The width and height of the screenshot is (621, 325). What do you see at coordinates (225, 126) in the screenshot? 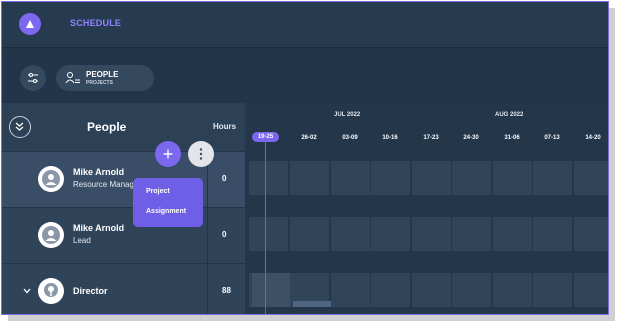
I see `hours-header: Hours` at bounding box center [225, 126].